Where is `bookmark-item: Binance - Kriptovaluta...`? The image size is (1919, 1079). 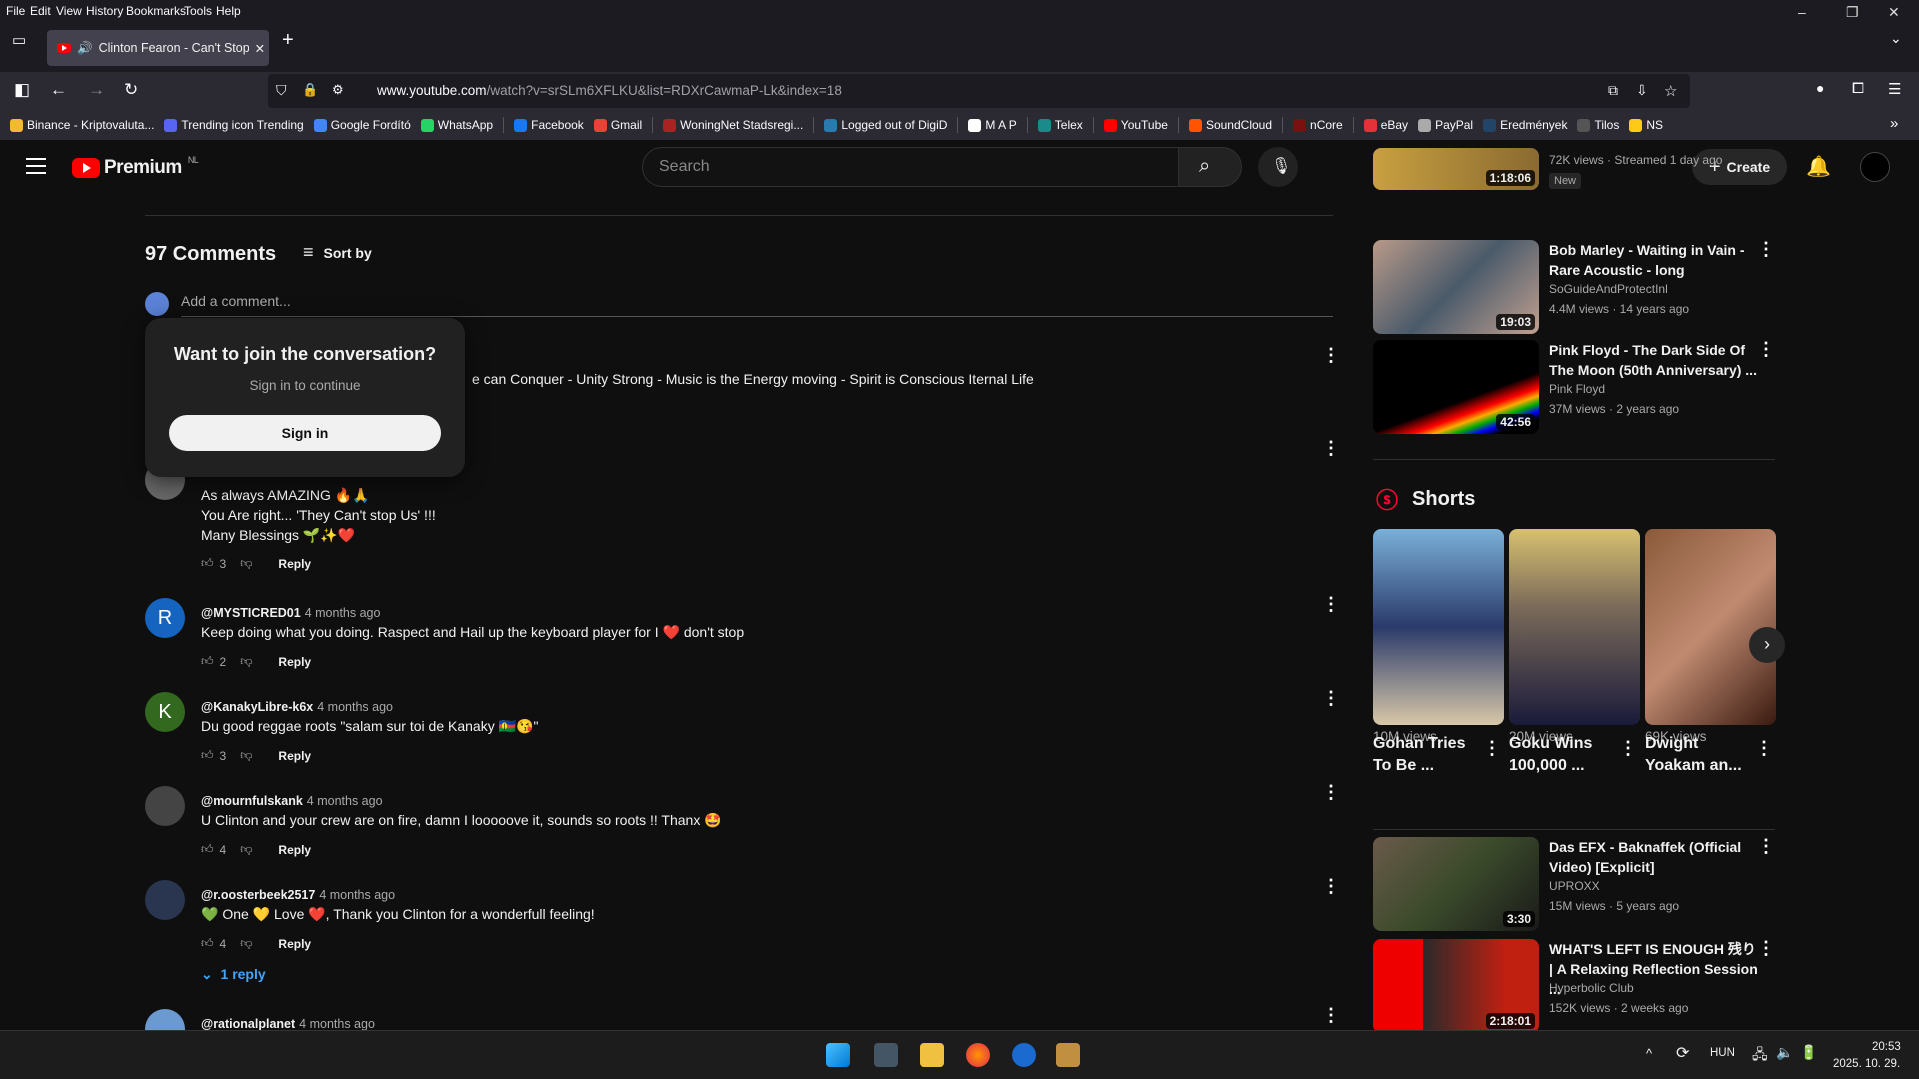
bookmark-item: Binance - Kriptovaluta... is located at coordinates (82, 125).